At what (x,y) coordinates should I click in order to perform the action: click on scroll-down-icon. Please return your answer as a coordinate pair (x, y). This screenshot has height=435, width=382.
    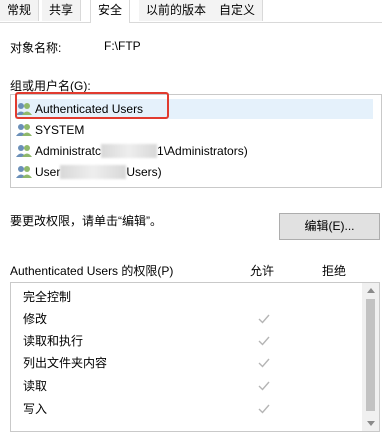
    Looking at the image, I should click on (371, 423).